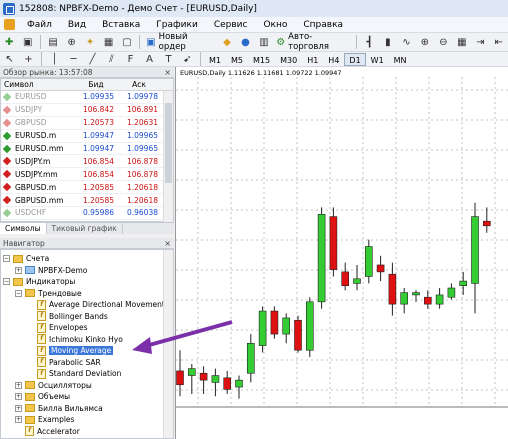 The width and height of the screenshot is (508, 439). What do you see at coordinates (92, 59) in the screenshot?
I see `trendline-icon: ╱` at bounding box center [92, 59].